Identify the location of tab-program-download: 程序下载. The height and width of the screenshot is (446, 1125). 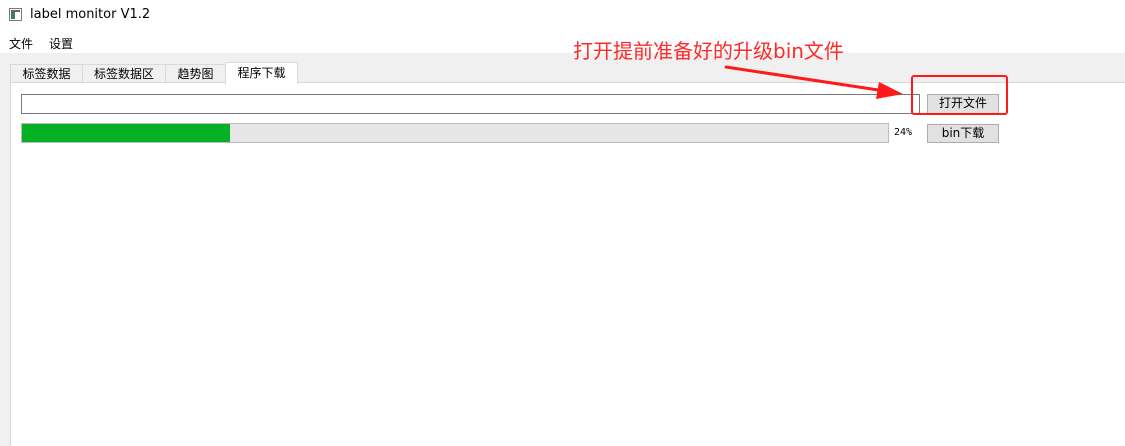
(261, 73).